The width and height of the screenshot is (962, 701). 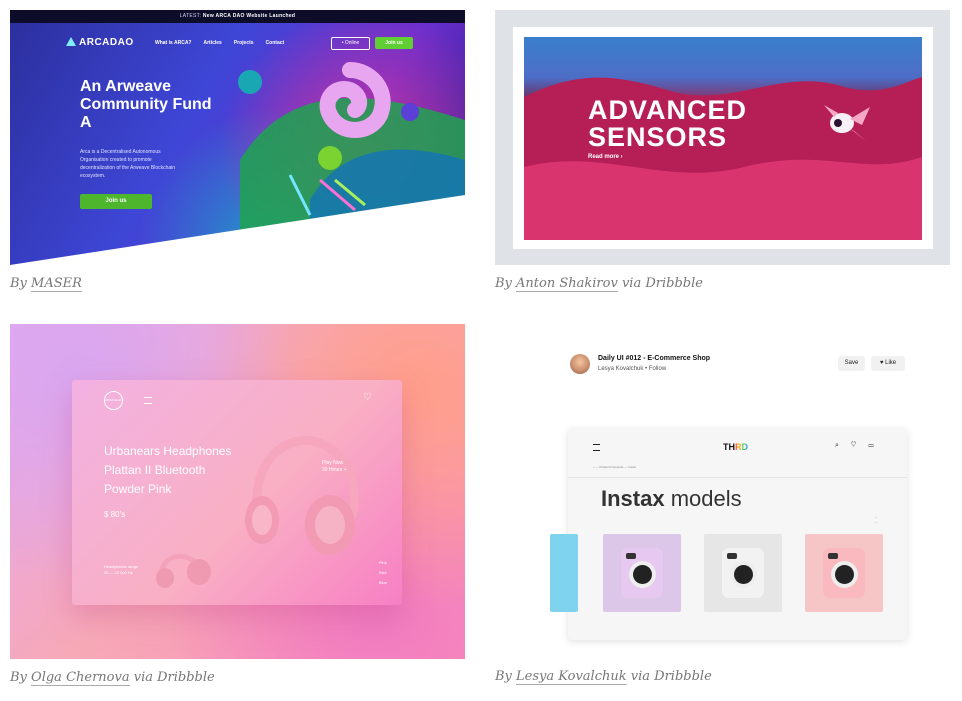 I want to click on shot-title: Daily UI #012 - E-Commerce Shop, so click(x=654, y=358).